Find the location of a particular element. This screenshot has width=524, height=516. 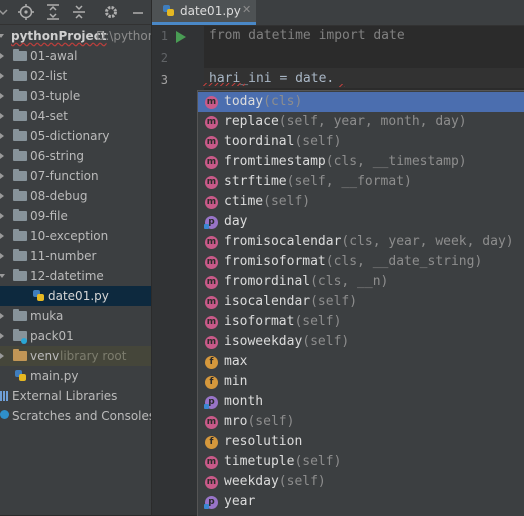

tree-item-muka: muka is located at coordinates (75, 316).